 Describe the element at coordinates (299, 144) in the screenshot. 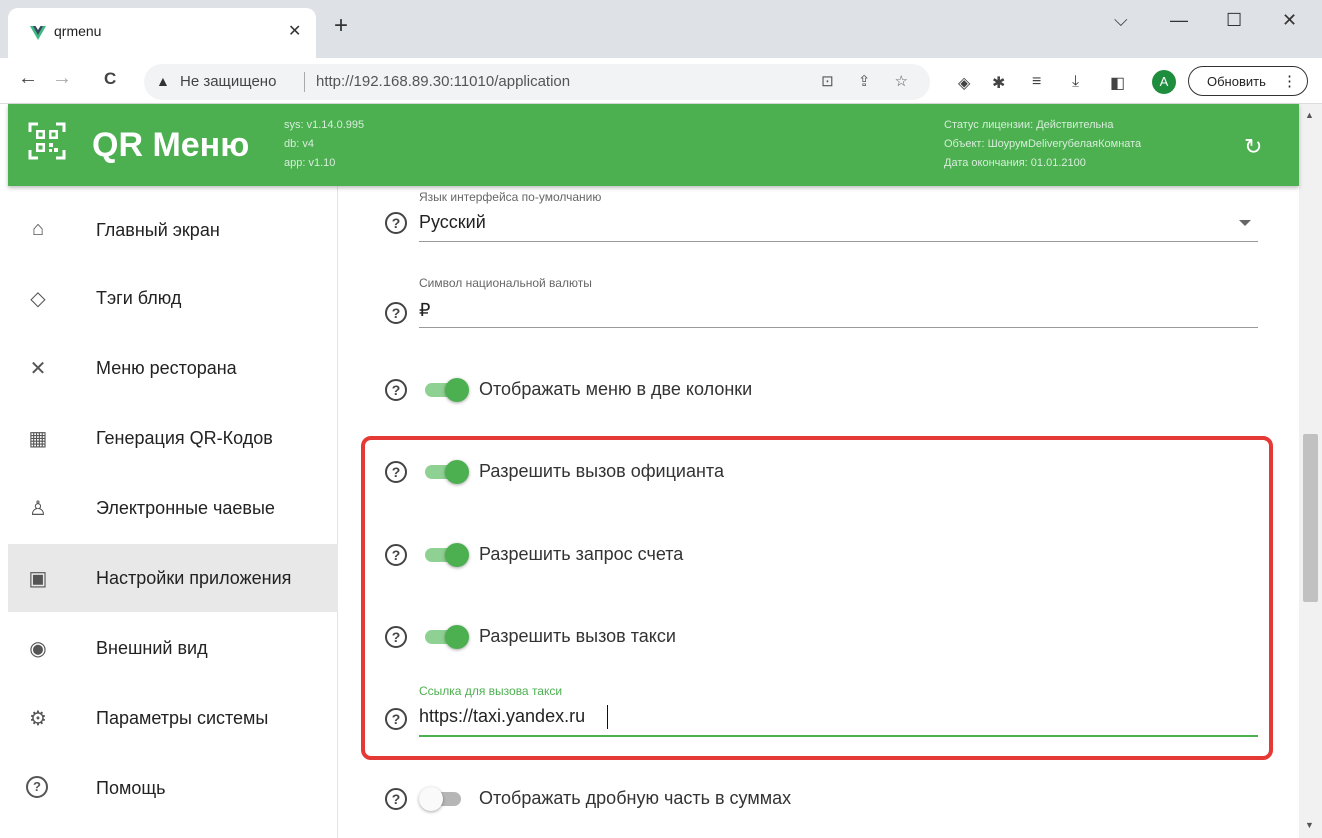

I see `version-db: db: v4` at that location.